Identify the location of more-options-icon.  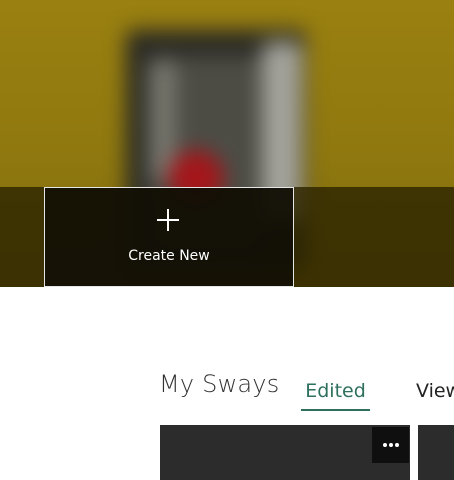
(385, 445).